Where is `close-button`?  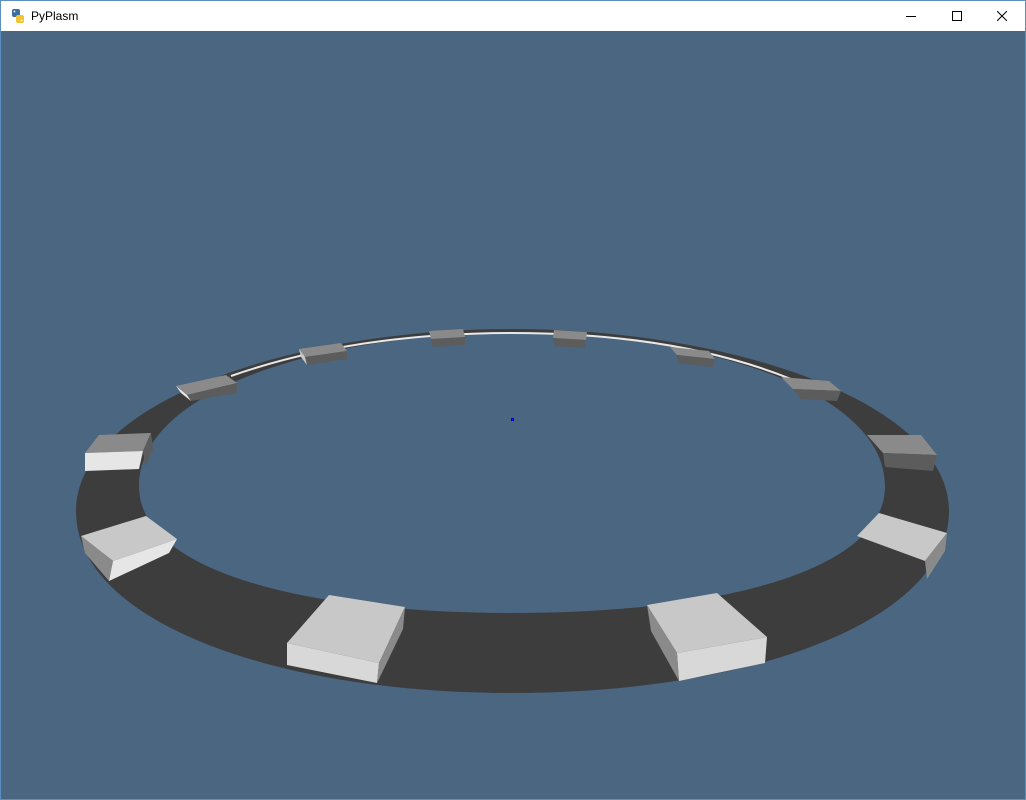
close-button is located at coordinates (1002, 16).